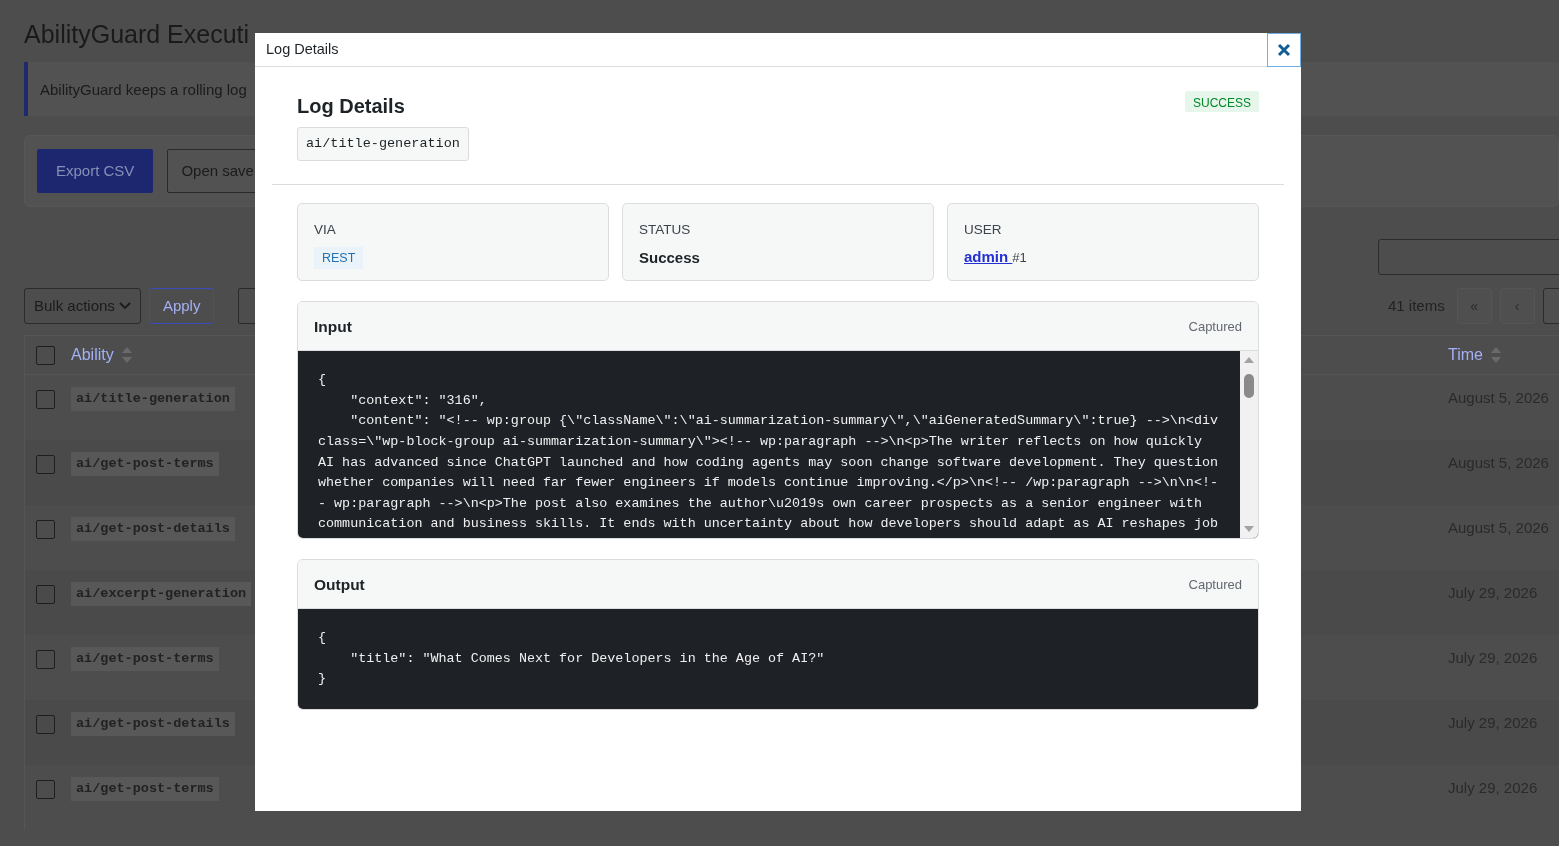 This screenshot has width=1559, height=846. Describe the element at coordinates (988, 256) in the screenshot. I see `user-link: admin` at that location.